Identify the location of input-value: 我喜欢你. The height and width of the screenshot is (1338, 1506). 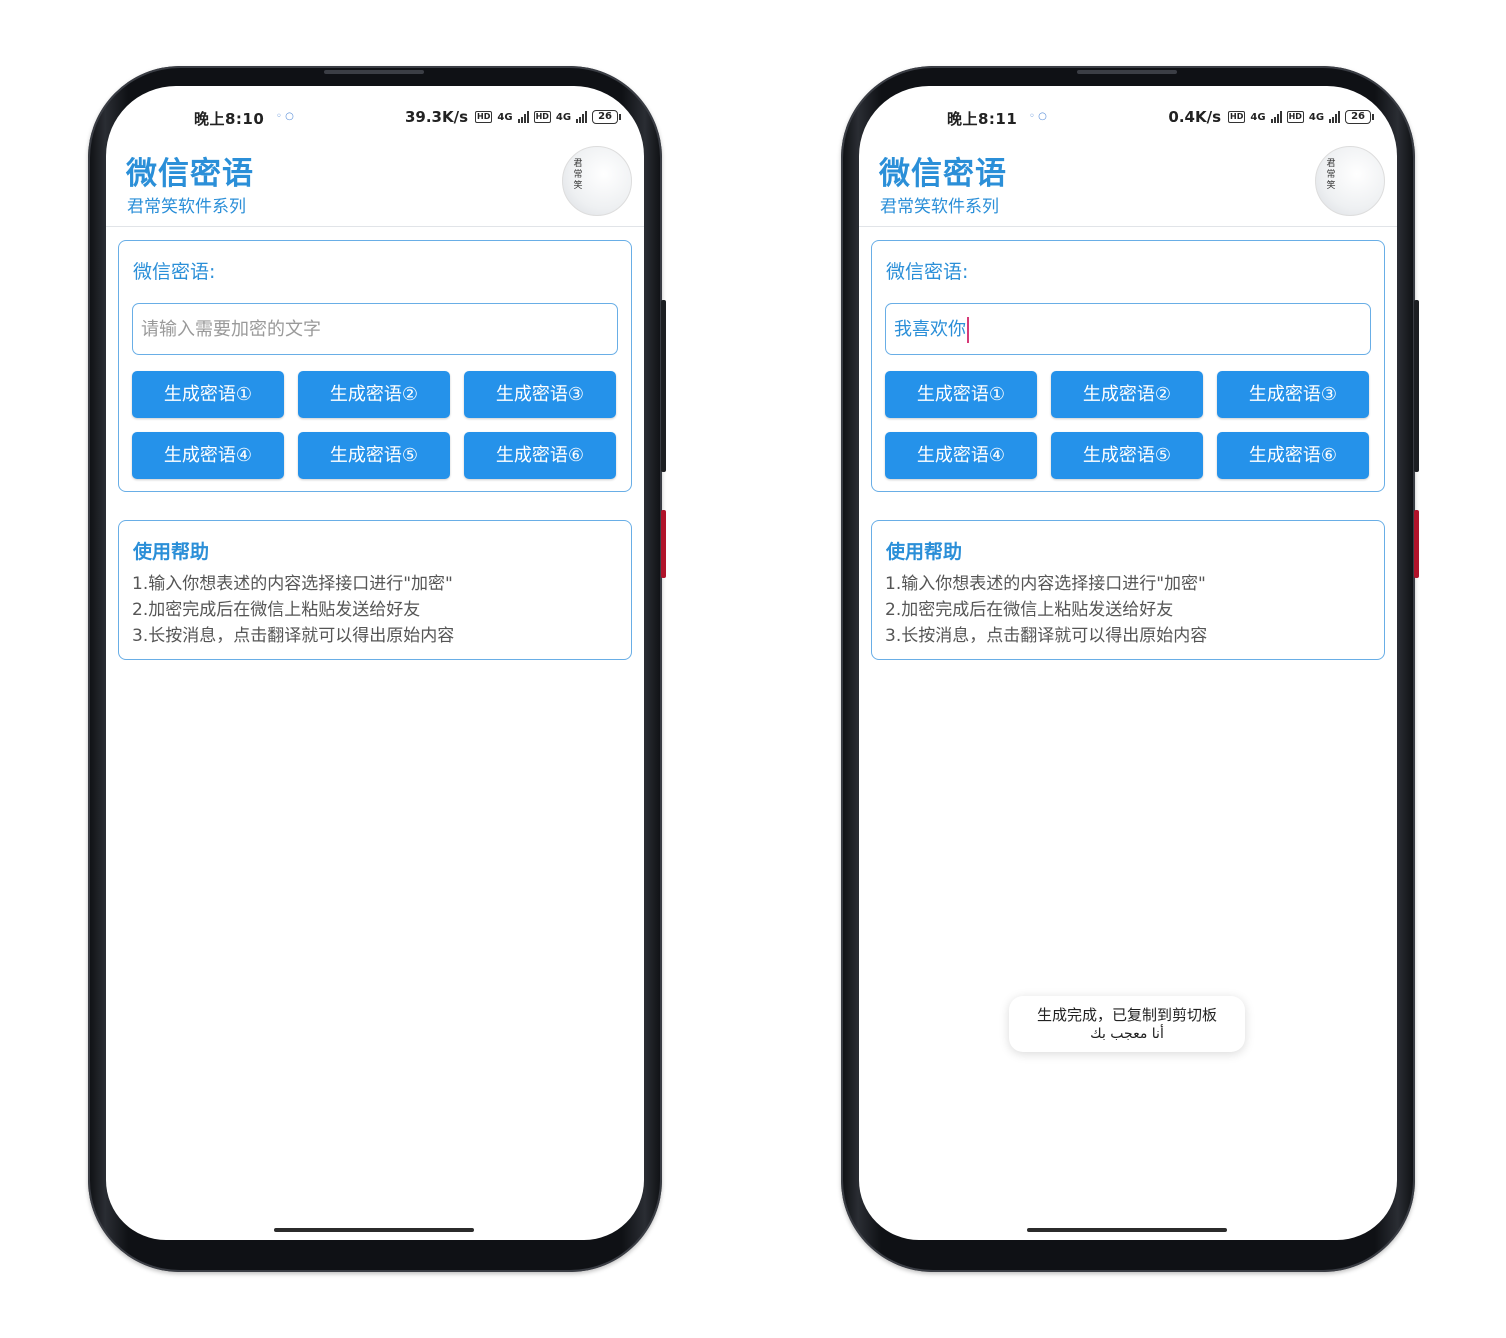
(930, 329).